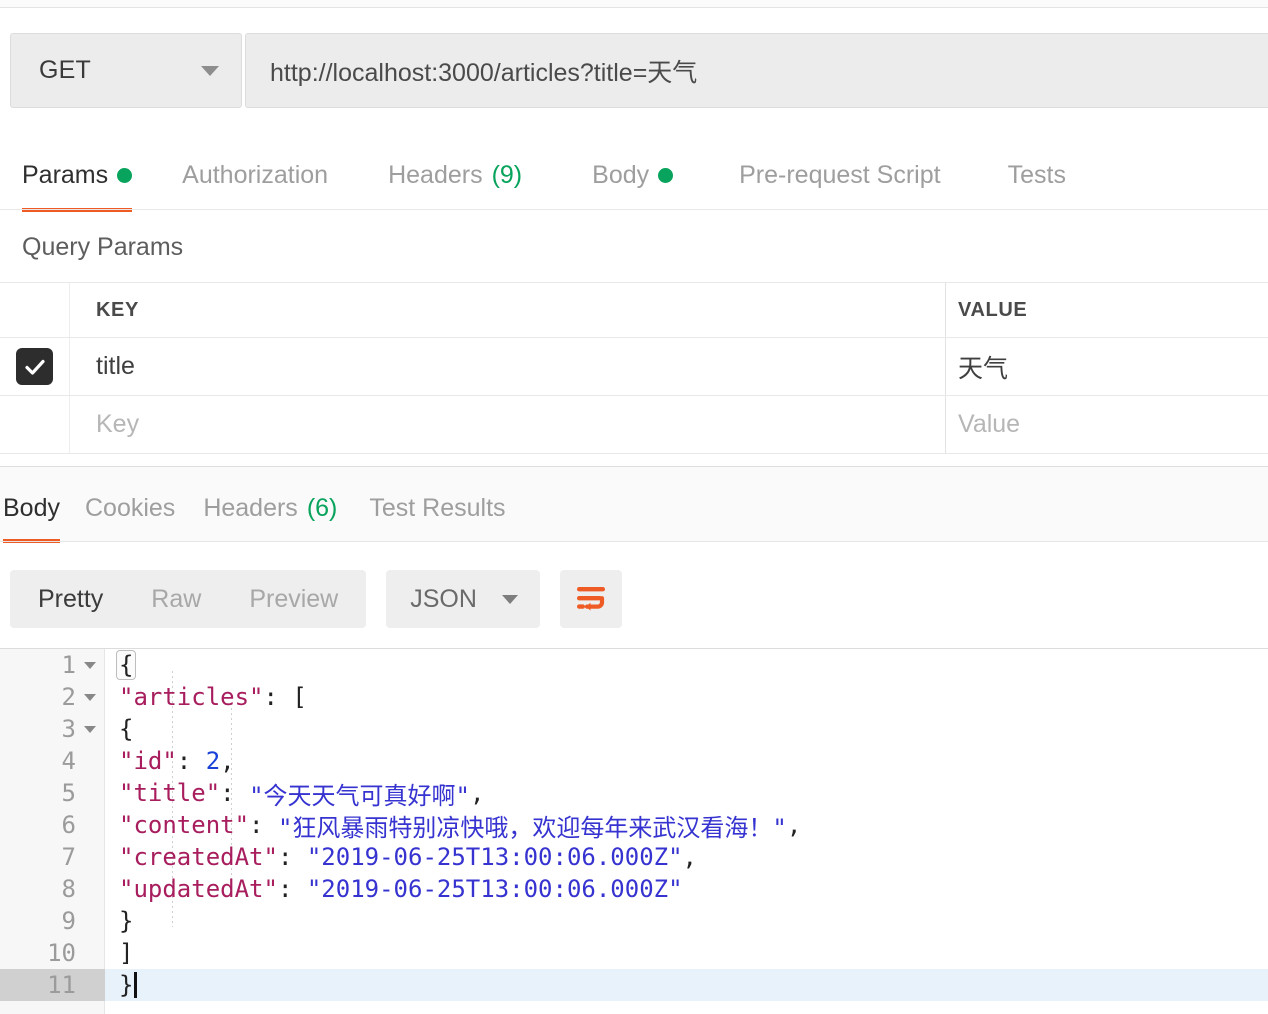  Describe the element at coordinates (52, 793) in the screenshot. I see `line-gutter: 5` at that location.